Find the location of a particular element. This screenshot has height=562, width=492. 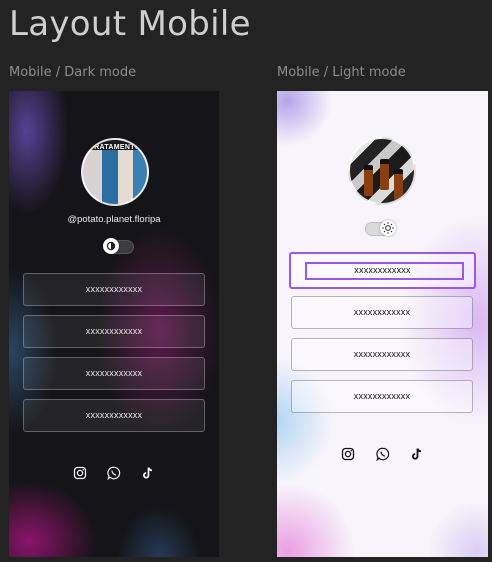

avatar-text: TRATAMENTO is located at coordinates (115, 147).